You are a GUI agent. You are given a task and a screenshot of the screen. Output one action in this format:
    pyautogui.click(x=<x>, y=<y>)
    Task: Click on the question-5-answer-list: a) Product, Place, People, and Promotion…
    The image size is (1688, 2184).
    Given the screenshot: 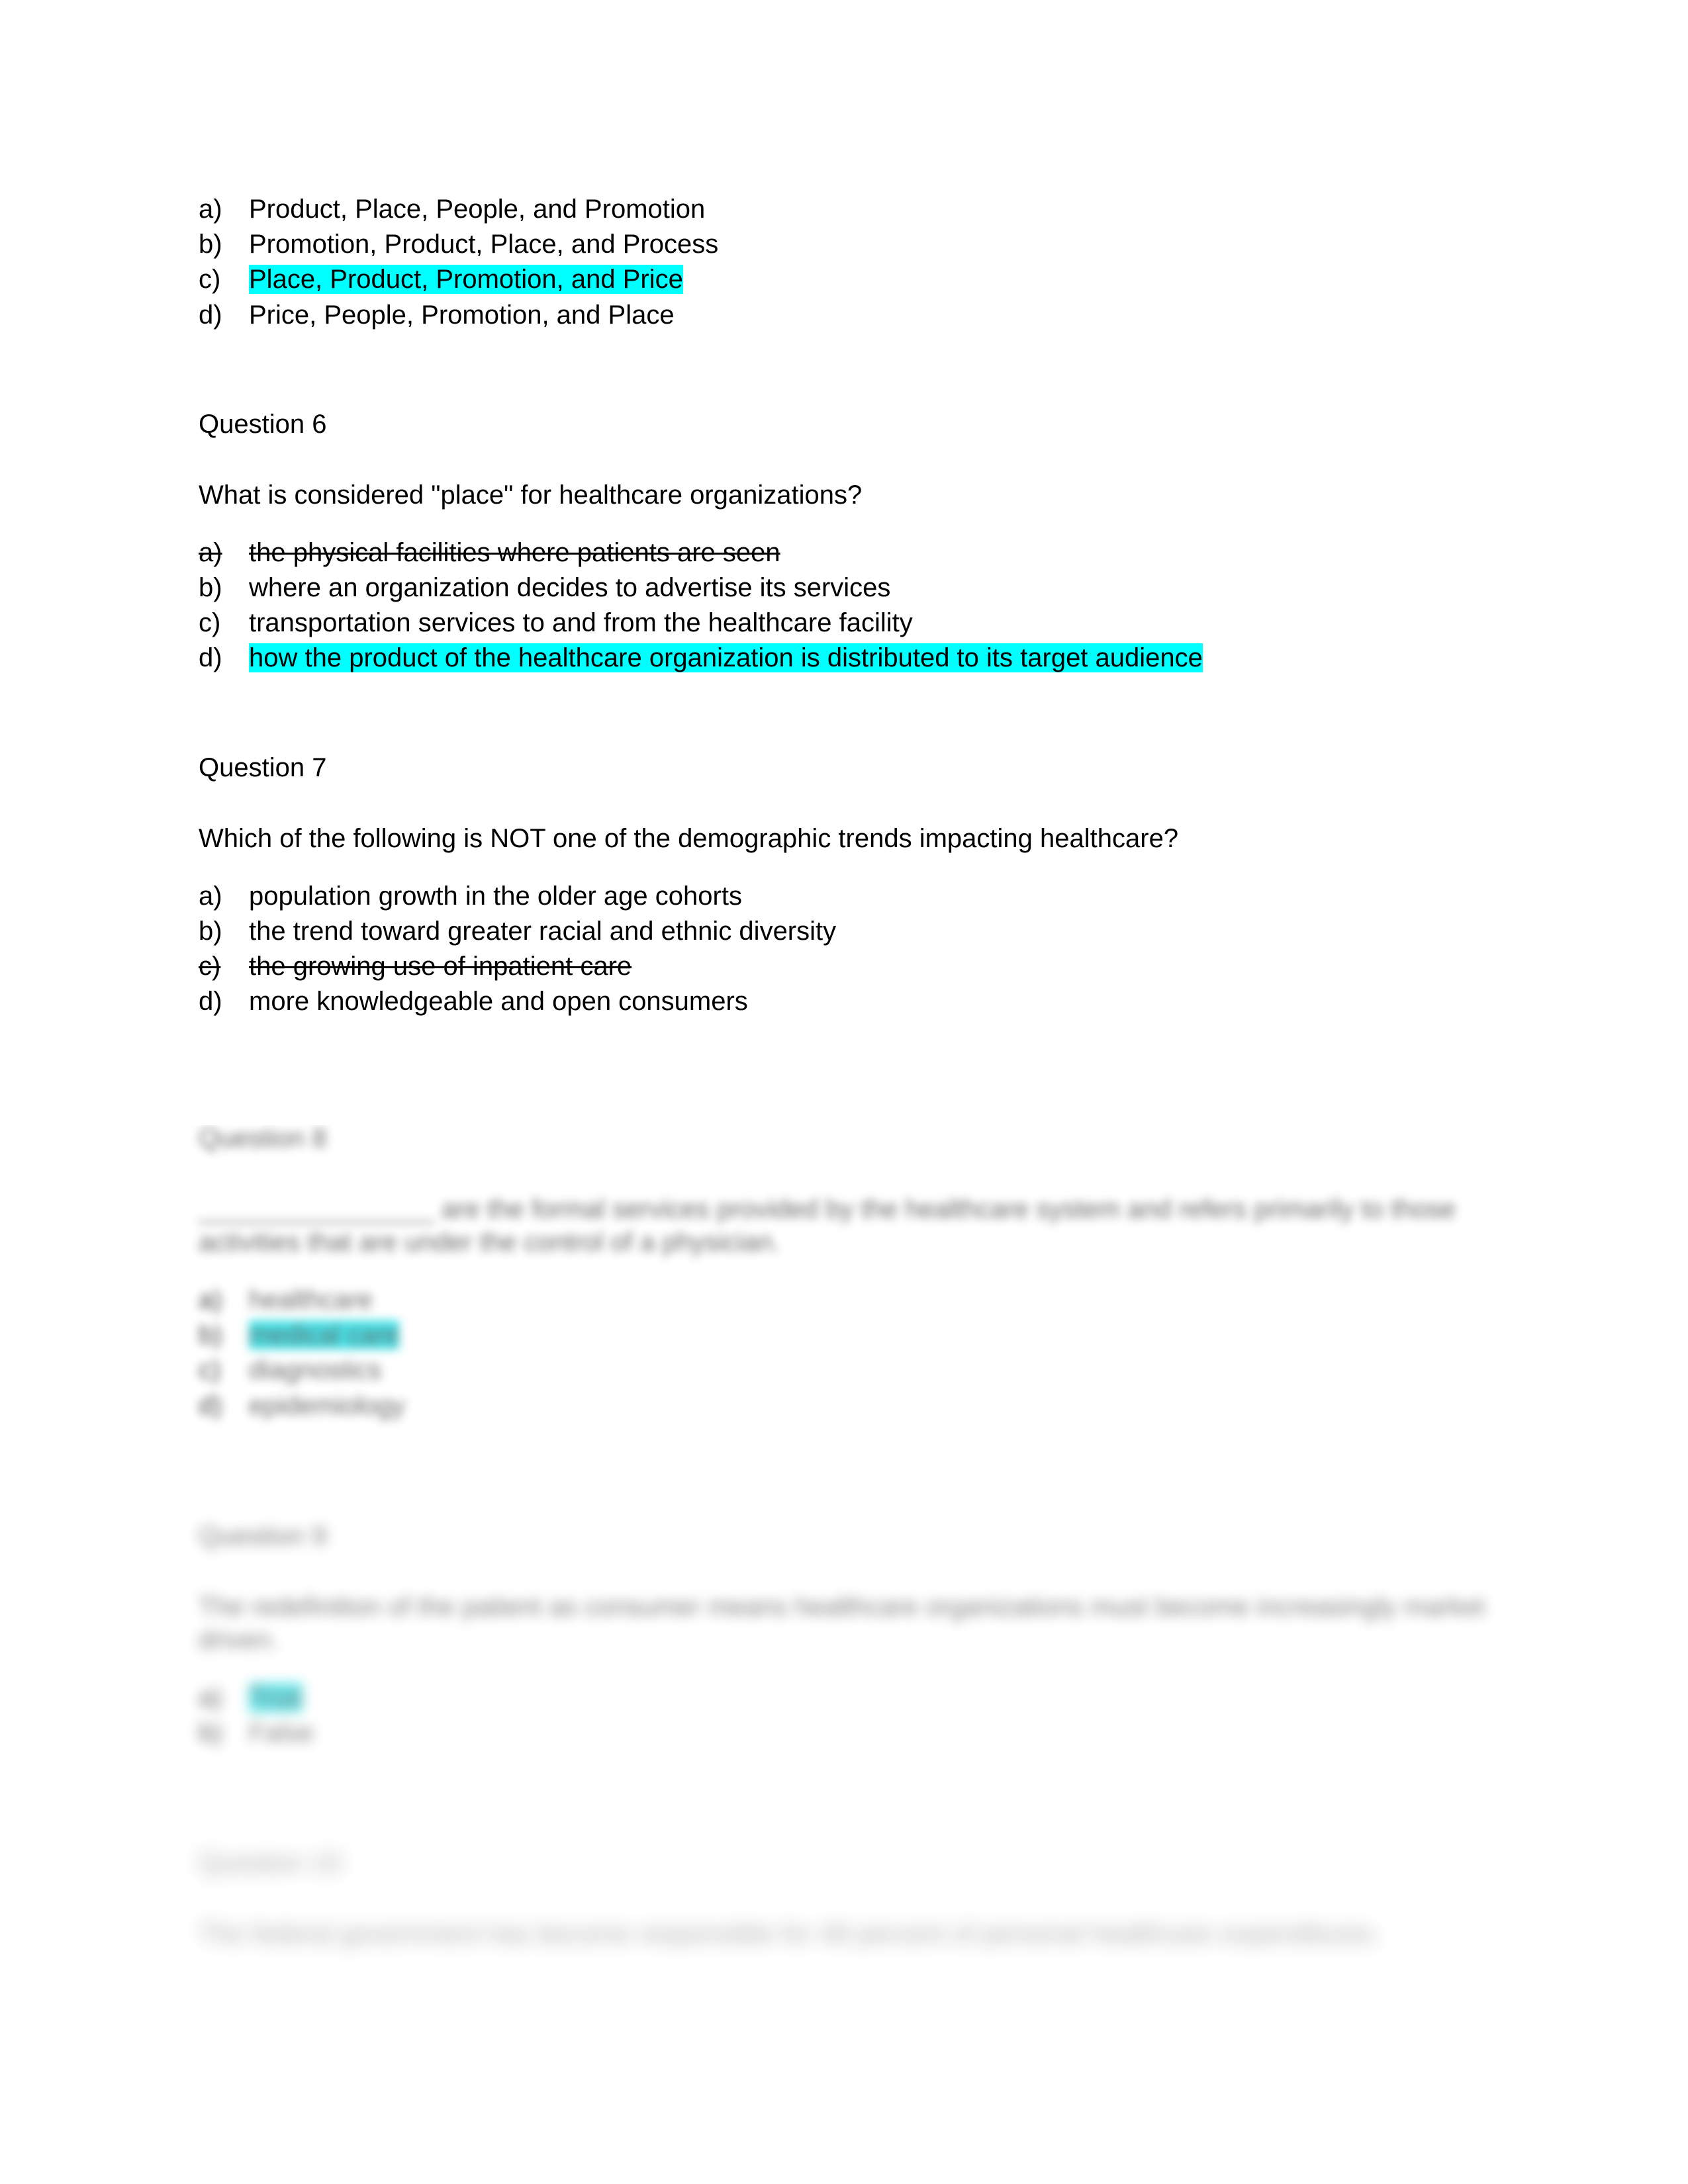 What is the action you would take?
    pyautogui.click(x=847, y=262)
    